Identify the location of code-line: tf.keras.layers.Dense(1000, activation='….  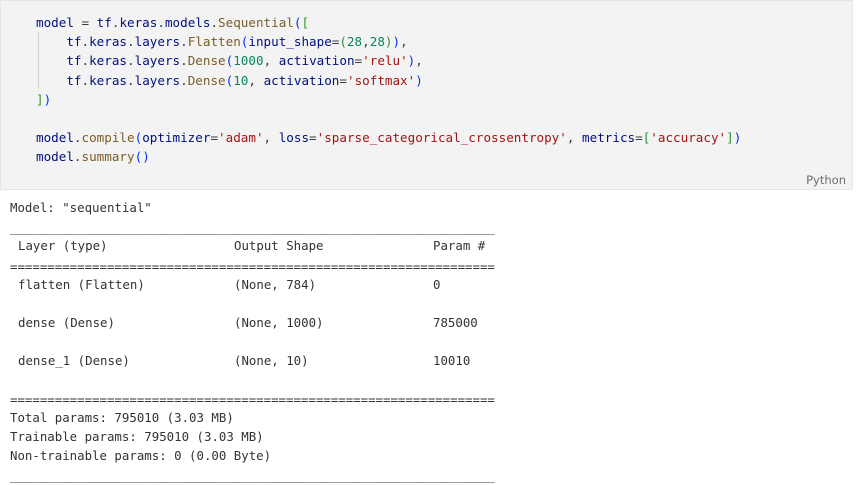
(388, 60).